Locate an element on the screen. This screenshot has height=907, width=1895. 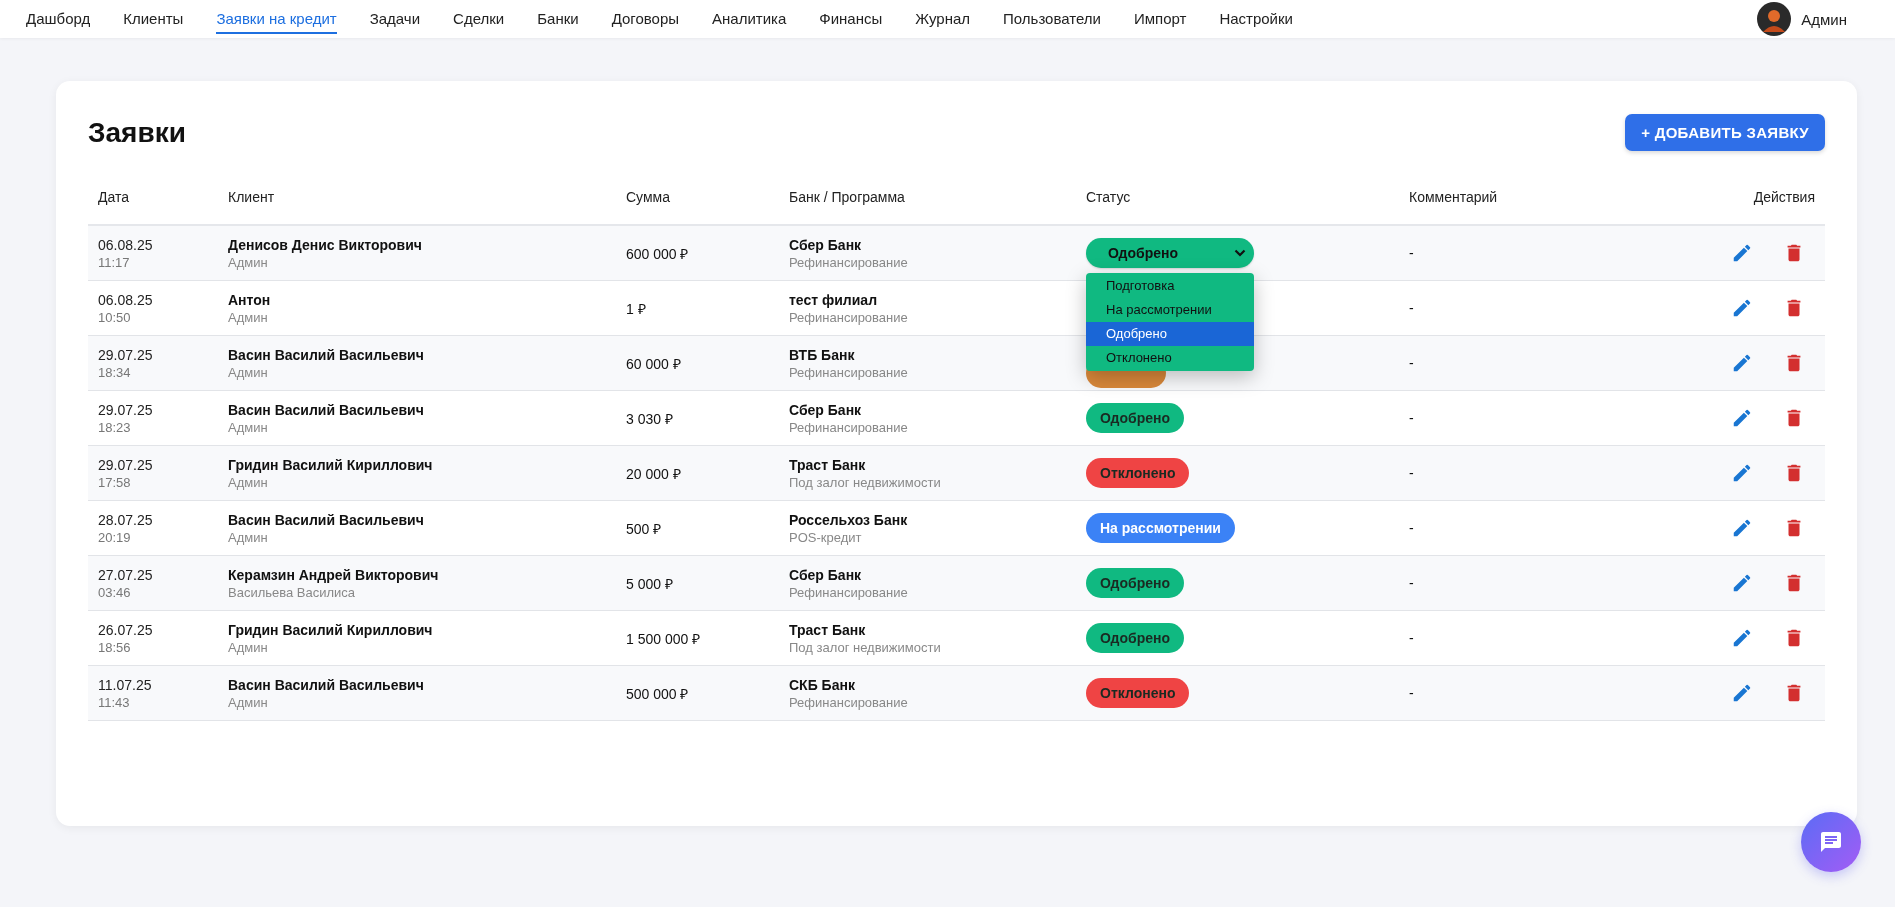
nav-link: Договоры is located at coordinates (645, 19).